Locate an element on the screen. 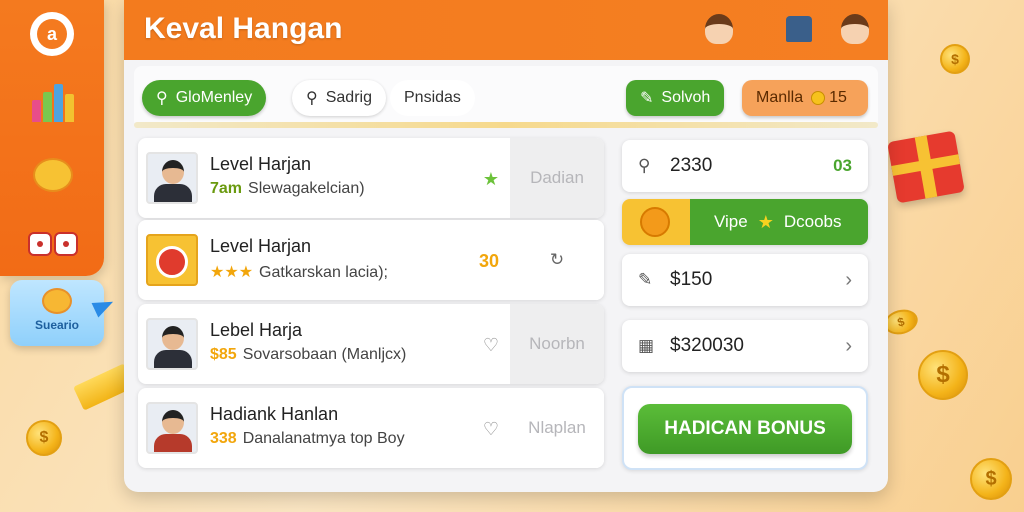 Image resolution: width=1024 pixels, height=512 pixels. item-description: 338 Danalanatmya top Boy is located at coordinates (307, 439).